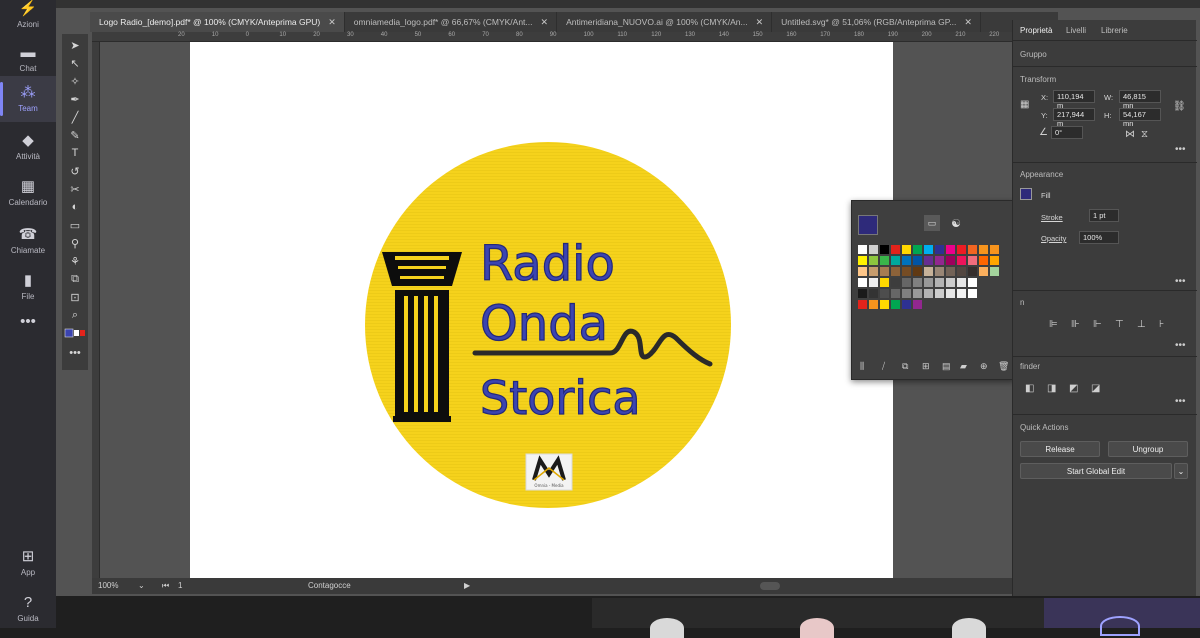  Describe the element at coordinates (1074, 100) in the screenshot. I see `x-field: 110,194 m` at that location.